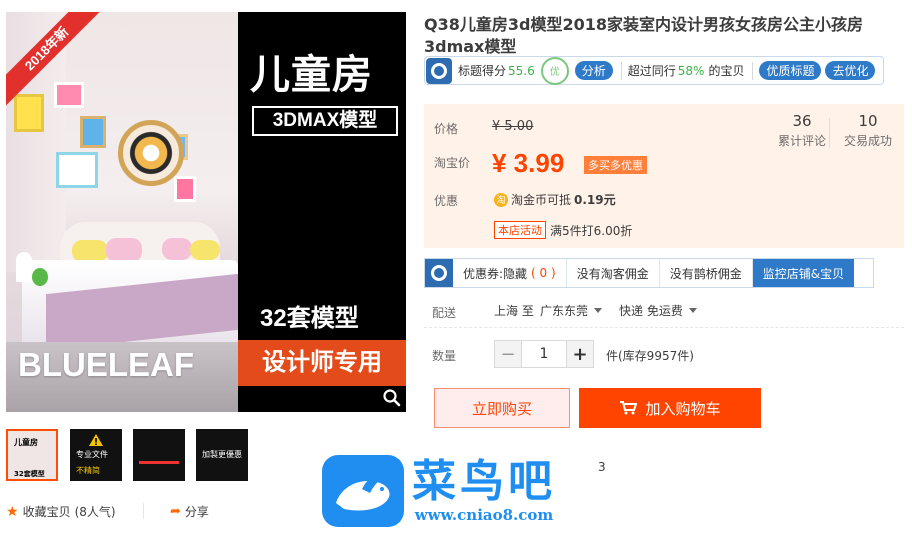 This screenshot has width=912, height=538. Describe the element at coordinates (484, 481) in the screenshot. I see `watermark-text: 菜鸟吧` at that location.